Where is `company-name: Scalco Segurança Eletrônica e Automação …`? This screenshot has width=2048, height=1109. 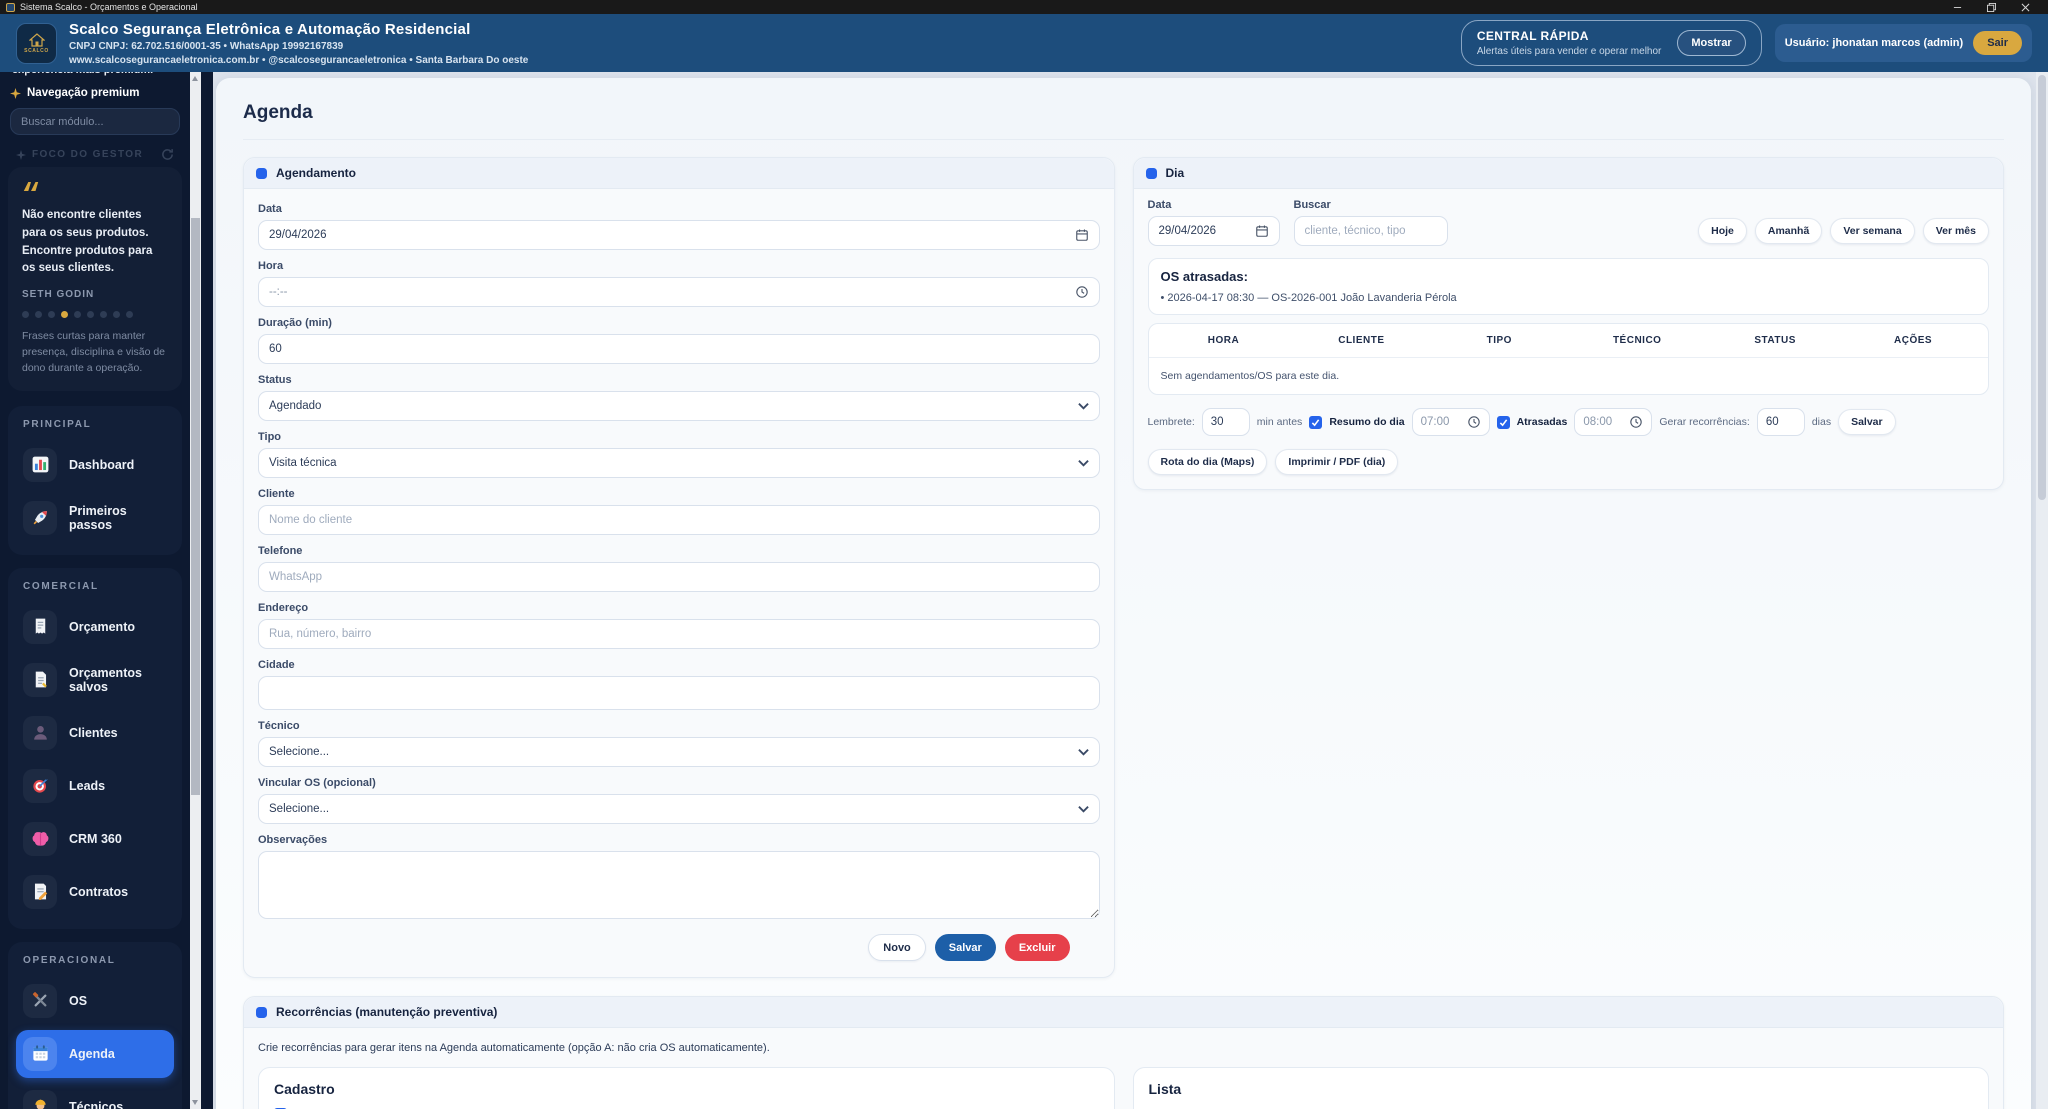 company-name: Scalco Segurança Eletrônica e Automação … is located at coordinates (270, 29).